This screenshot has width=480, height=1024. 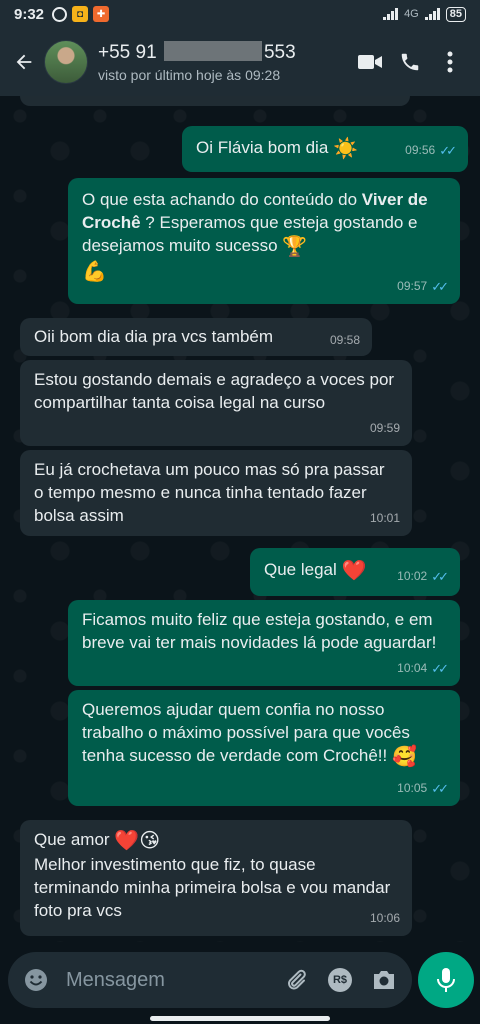 I want to click on message-meta: 09:58, so click(x=345, y=340).